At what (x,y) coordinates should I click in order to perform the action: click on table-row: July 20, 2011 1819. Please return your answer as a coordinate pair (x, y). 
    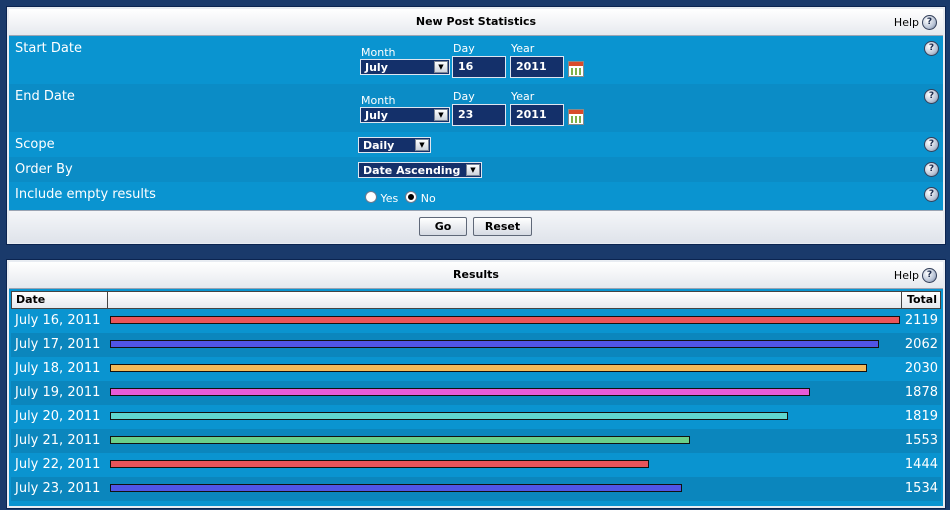
    Looking at the image, I should click on (476, 417).